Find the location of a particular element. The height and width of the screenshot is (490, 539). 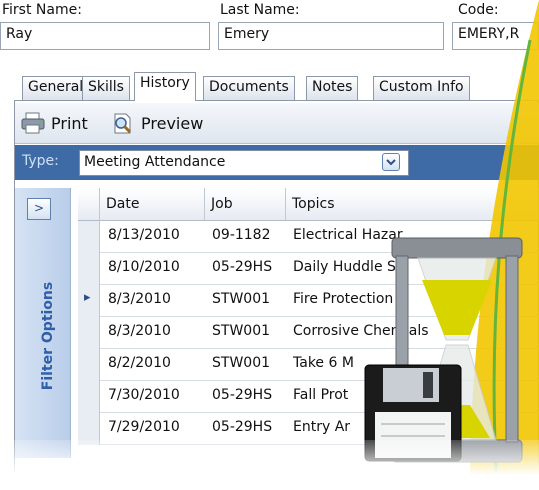

tab-history: History is located at coordinates (165, 86).